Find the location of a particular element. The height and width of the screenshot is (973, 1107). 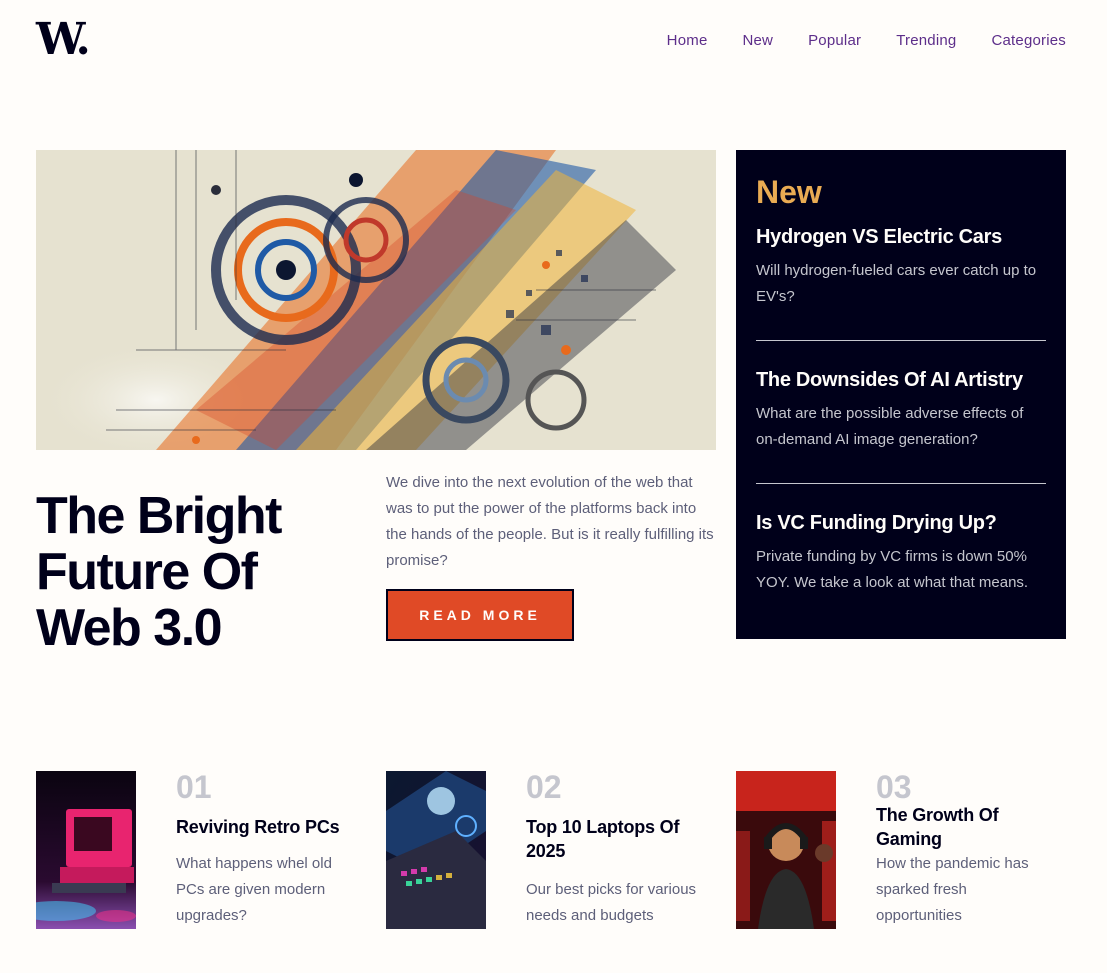

new-heading: New is located at coordinates (789, 192).